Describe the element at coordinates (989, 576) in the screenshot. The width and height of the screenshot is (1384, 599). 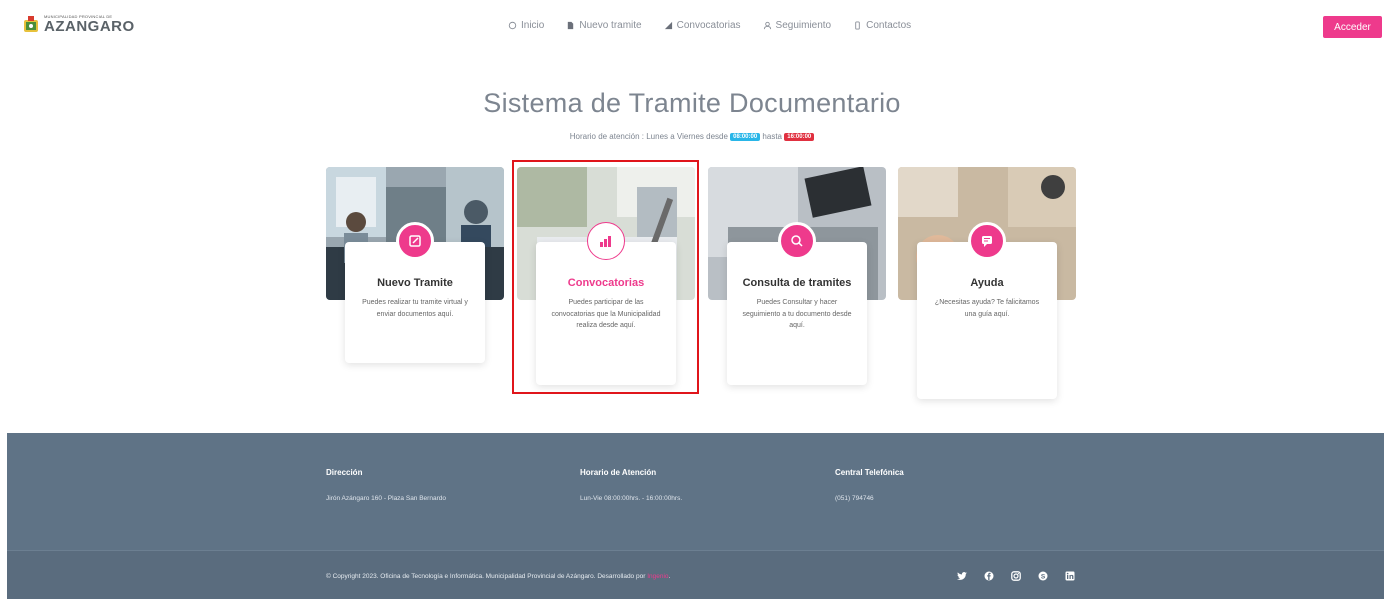
I see `facebook-icon` at that location.